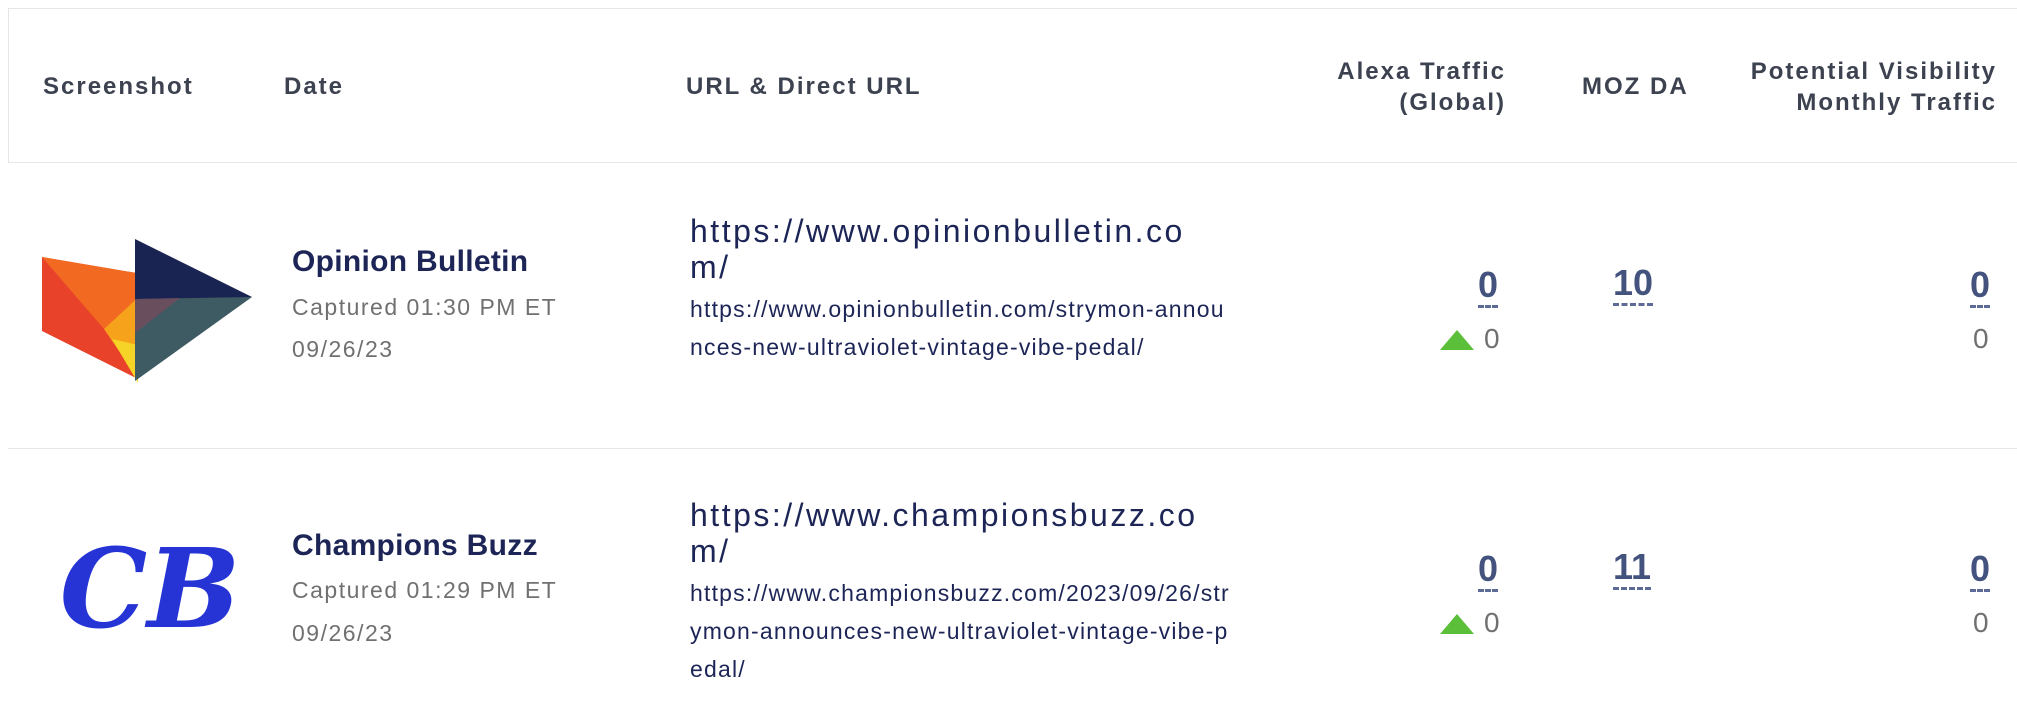 This screenshot has width=2017, height=728. Describe the element at coordinates (314, 86) in the screenshot. I see `column-header-date: Date` at that location.